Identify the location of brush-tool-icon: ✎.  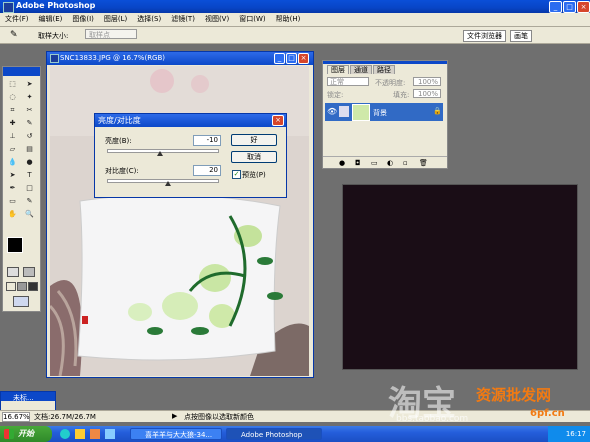
(29, 123).